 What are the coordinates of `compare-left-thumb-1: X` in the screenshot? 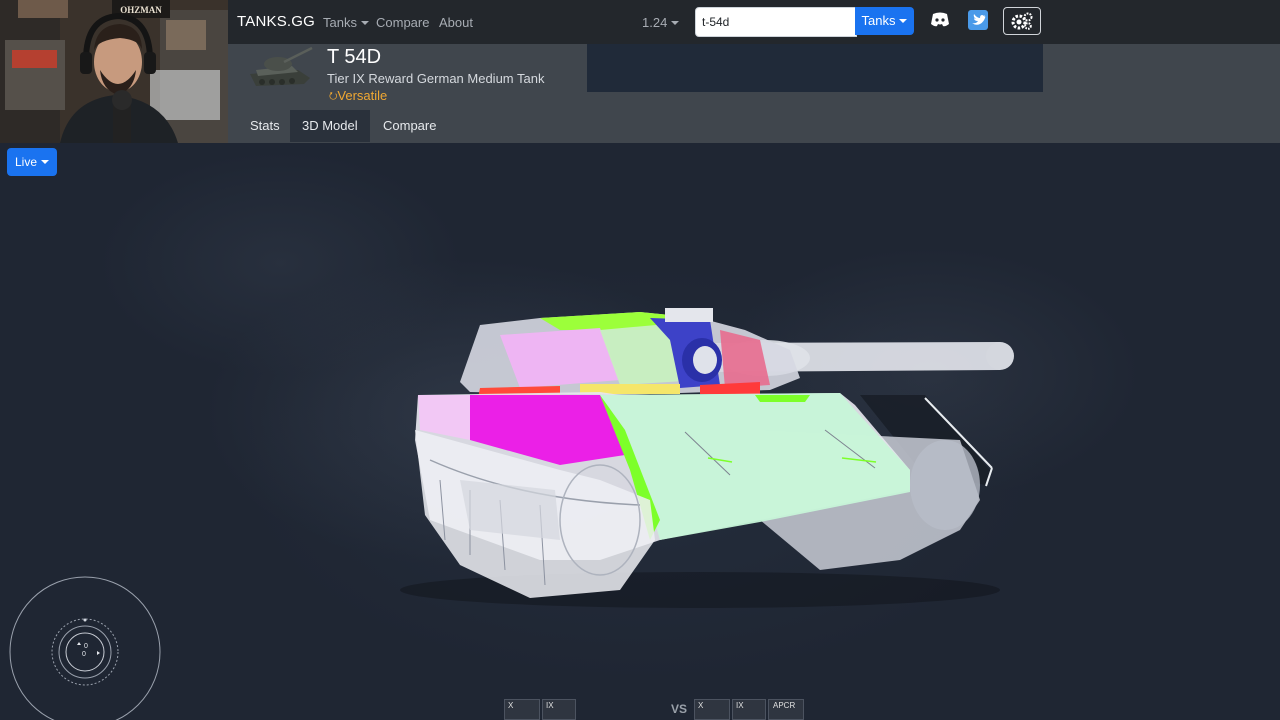 It's located at (522, 709).